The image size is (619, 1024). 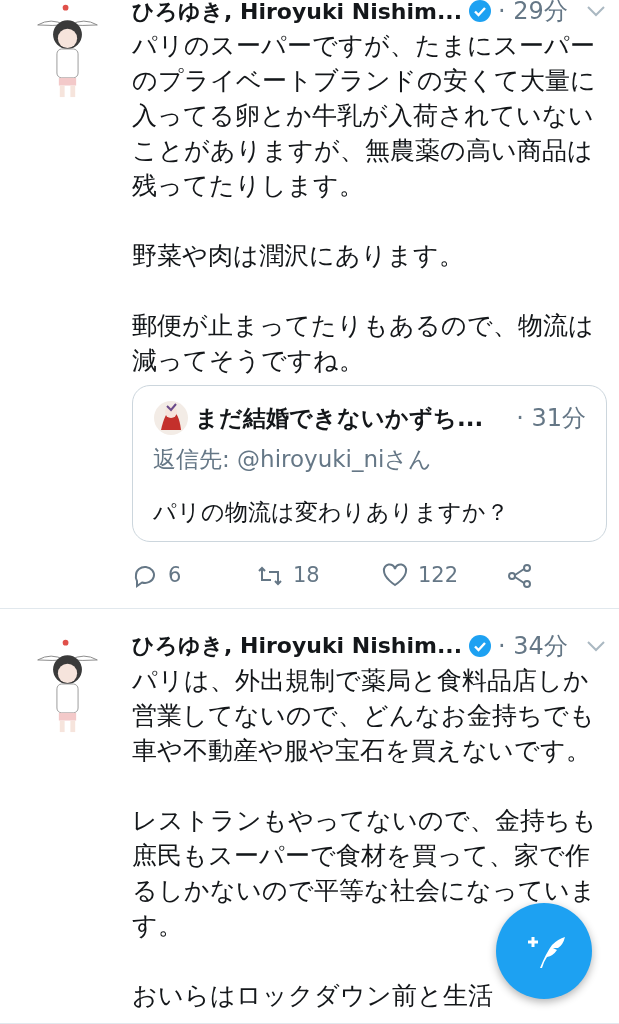 What do you see at coordinates (364, 116) in the screenshot?
I see `tweet-text: パリのスーパーですが、たまにスーパーのプライベートブランドの安くて大量に入ってる卵とか牛乳が入荷されていないことがありますが、無農薬の高い商品は残ってたりします。` at bounding box center [364, 116].